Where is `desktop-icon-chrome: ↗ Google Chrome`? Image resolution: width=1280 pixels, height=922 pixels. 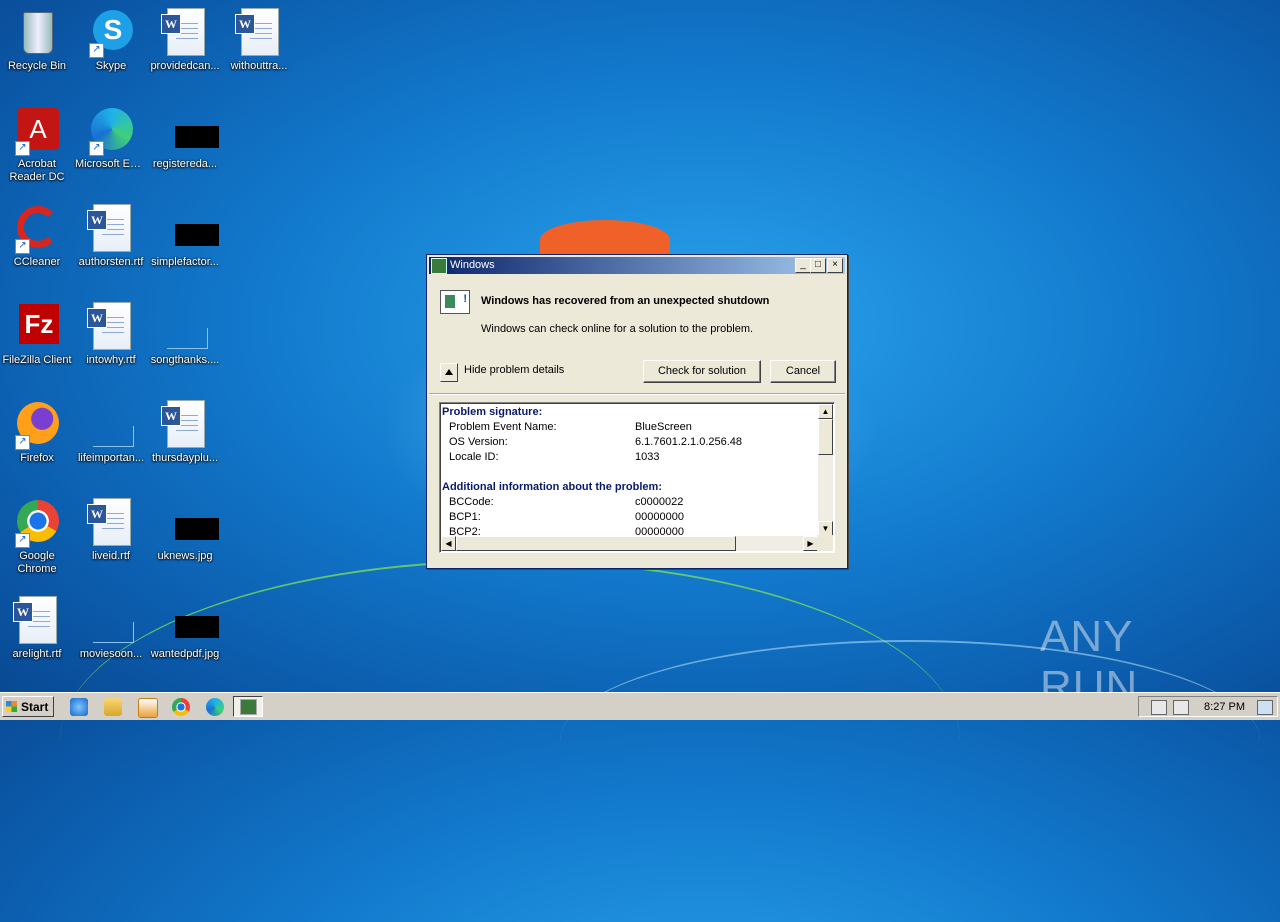
desktop-icon-chrome: ↗ Google Chrome is located at coordinates (37, 537).